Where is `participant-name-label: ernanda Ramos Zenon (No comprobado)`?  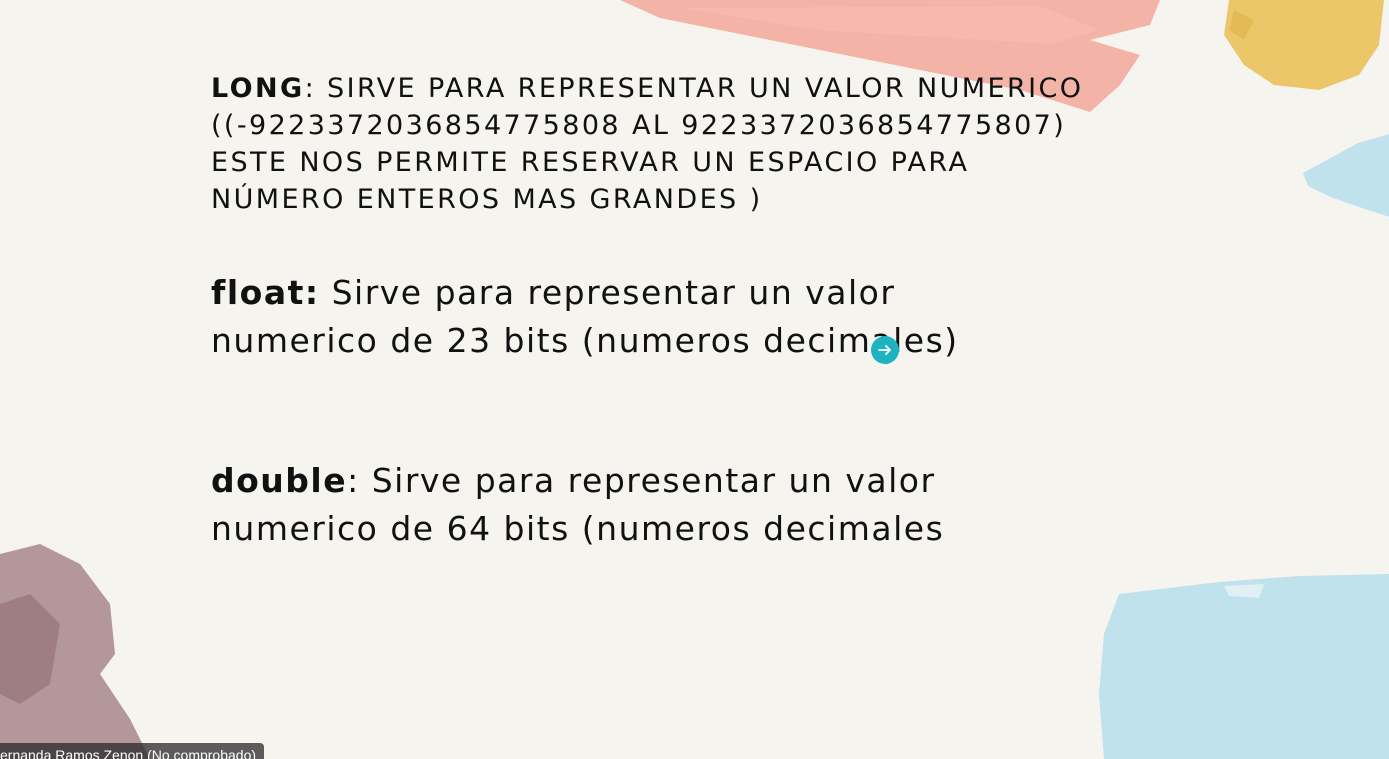 participant-name-label: ernanda Ramos Zenon (No comprobado) is located at coordinates (132, 751).